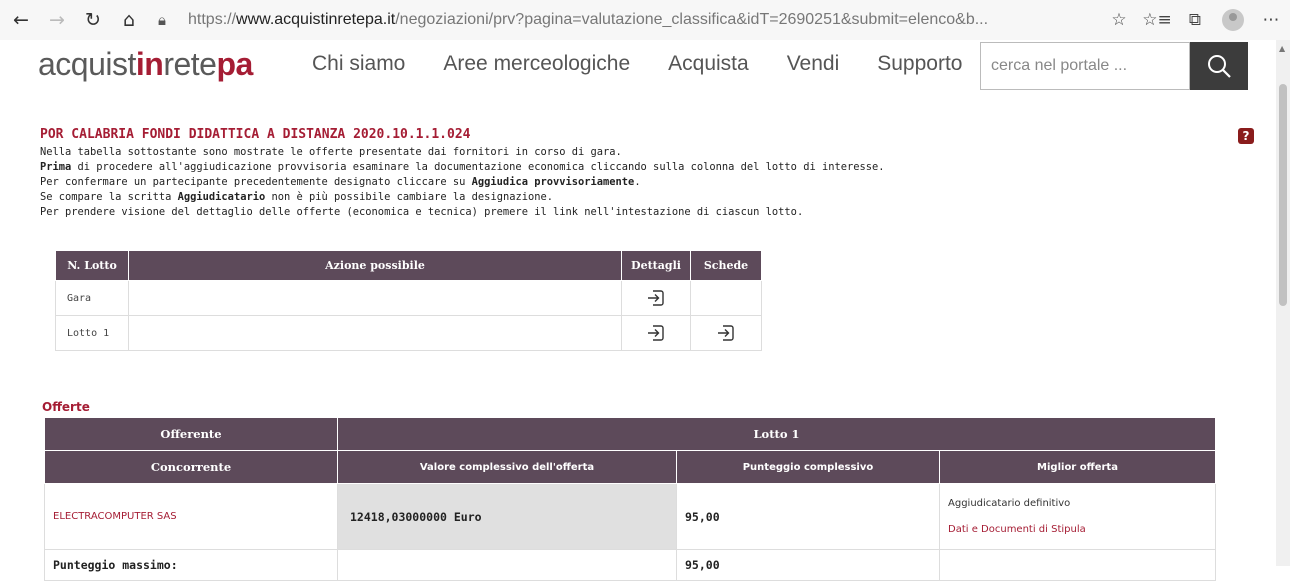  I want to click on favorite-star-icon: ☆, so click(1119, 20).